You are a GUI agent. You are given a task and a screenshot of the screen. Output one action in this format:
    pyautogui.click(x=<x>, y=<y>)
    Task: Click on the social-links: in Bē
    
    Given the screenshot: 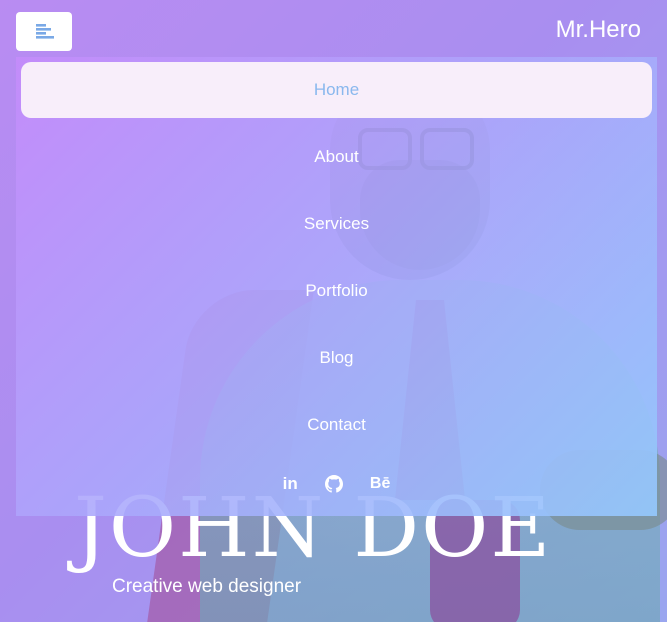 What is the action you would take?
    pyautogui.click(x=336, y=486)
    